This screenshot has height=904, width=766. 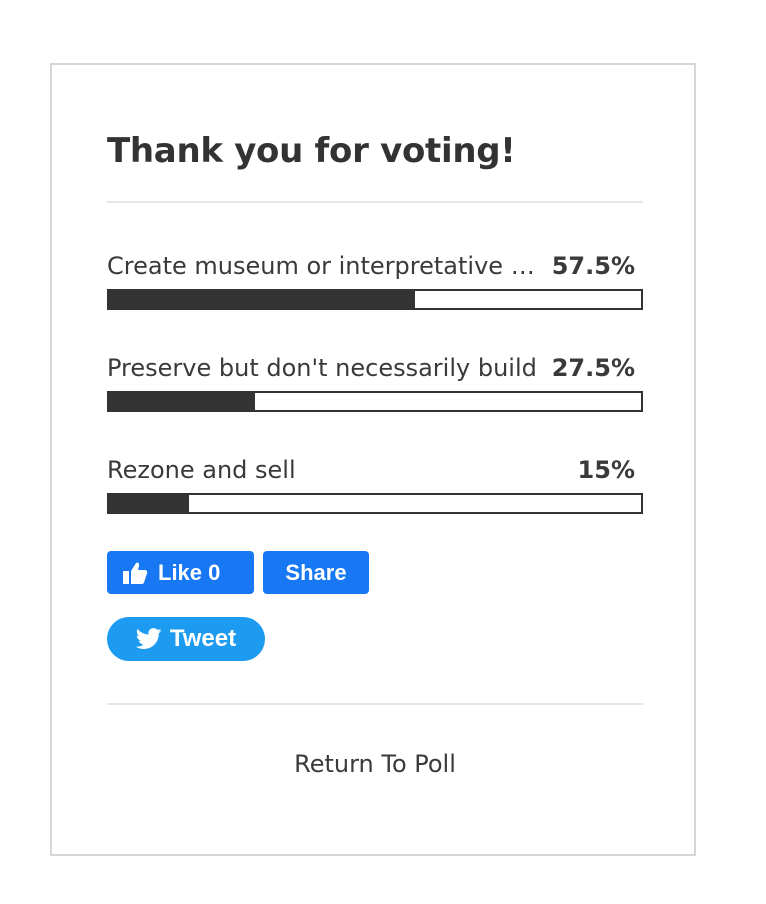 I want to click on tweet-label: Tweet, so click(x=203, y=638).